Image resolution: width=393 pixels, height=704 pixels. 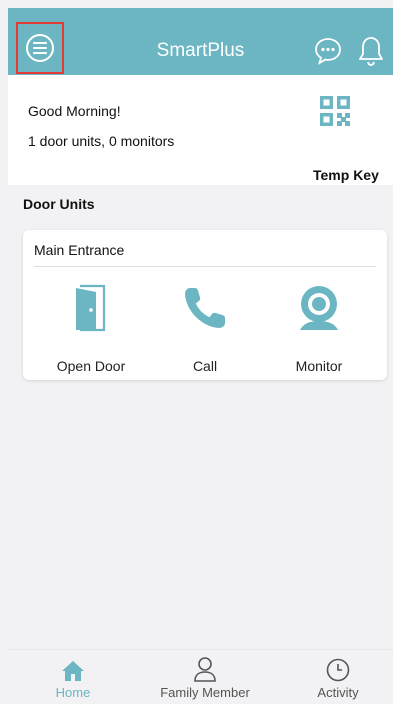 I want to click on tab-home: Home, so click(x=73, y=677).